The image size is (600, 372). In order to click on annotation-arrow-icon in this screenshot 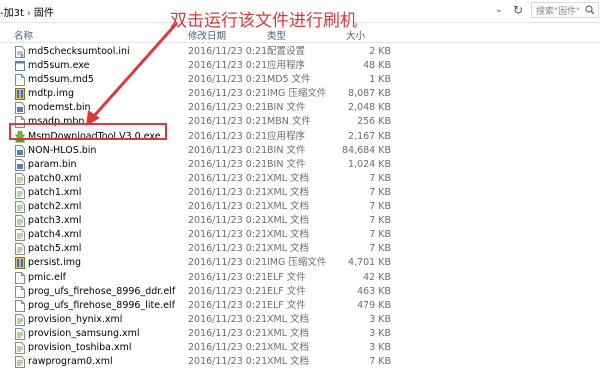, I will do `click(132, 74)`.